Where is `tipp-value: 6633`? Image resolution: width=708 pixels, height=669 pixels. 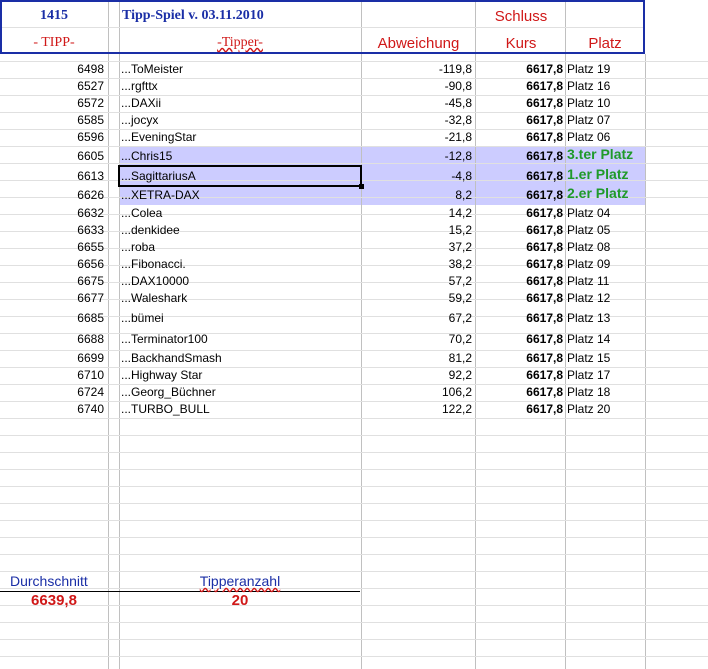 tipp-value: 6633 is located at coordinates (52, 230).